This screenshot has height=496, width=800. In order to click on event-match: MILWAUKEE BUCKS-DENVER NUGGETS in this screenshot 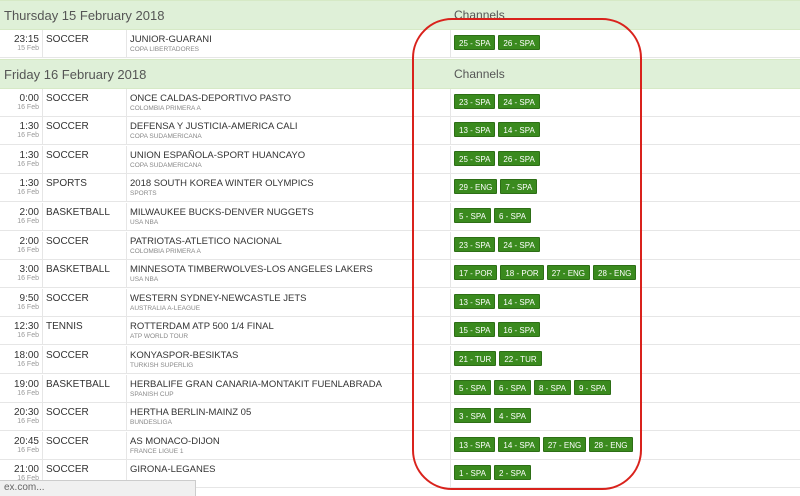, I will do `click(222, 212)`.